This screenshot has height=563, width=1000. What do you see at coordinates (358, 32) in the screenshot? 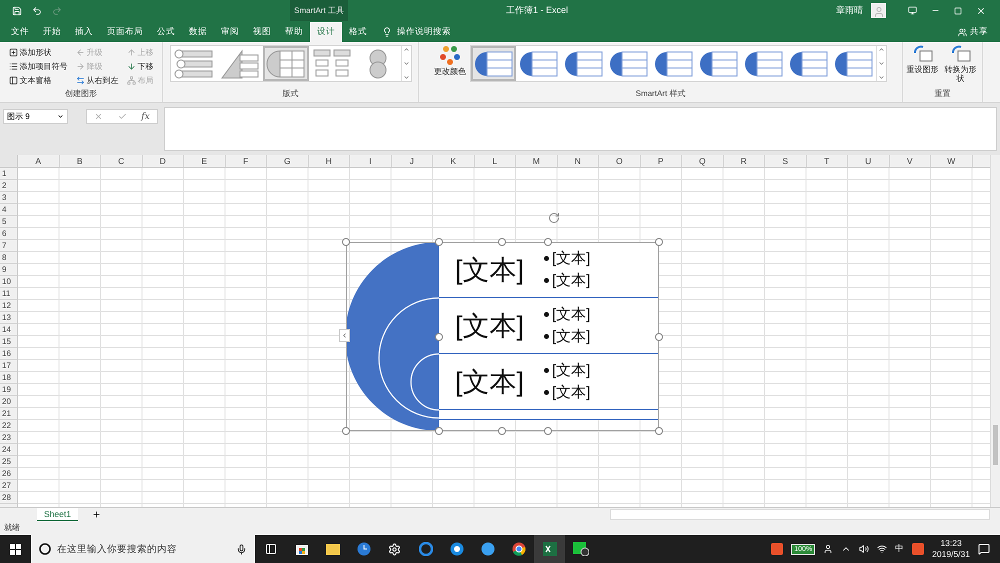
I see `ribbon-tab: 格式` at bounding box center [358, 32].